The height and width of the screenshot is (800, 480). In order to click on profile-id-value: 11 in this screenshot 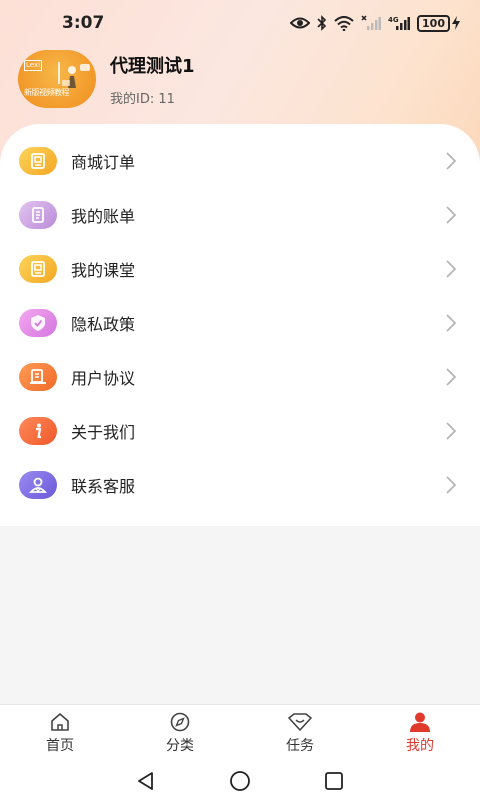, I will do `click(166, 99)`.